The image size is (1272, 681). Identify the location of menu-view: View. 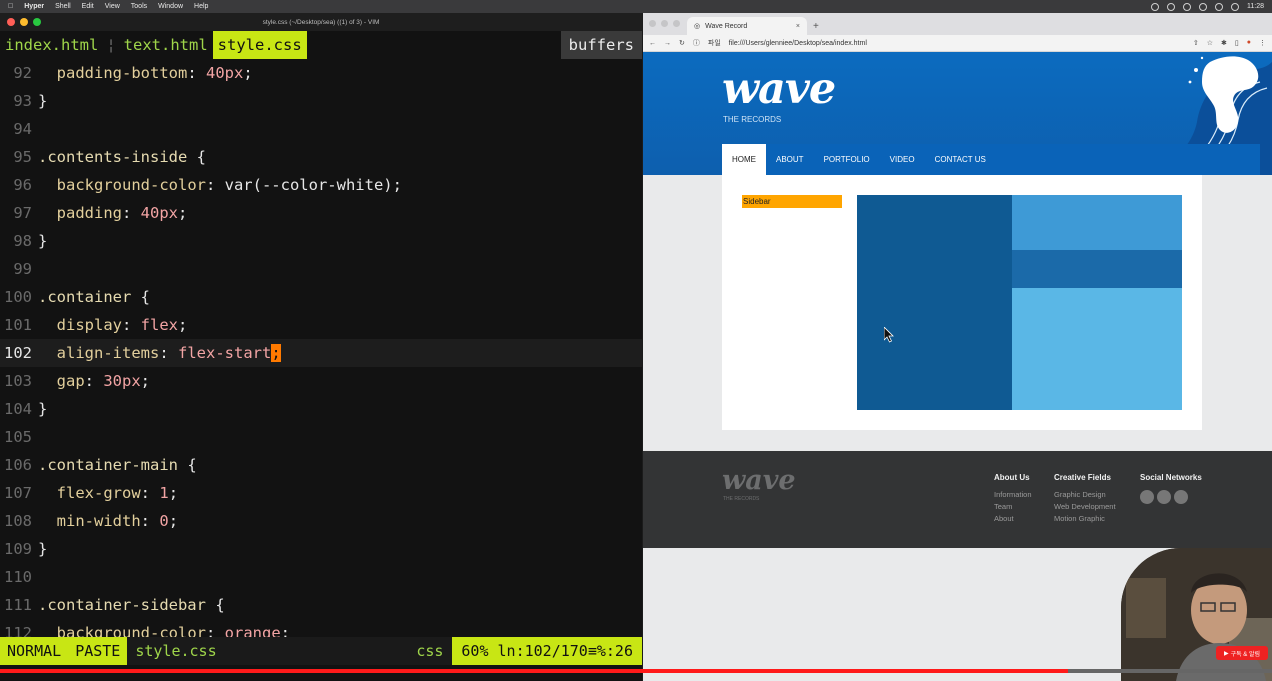
(112, 6).